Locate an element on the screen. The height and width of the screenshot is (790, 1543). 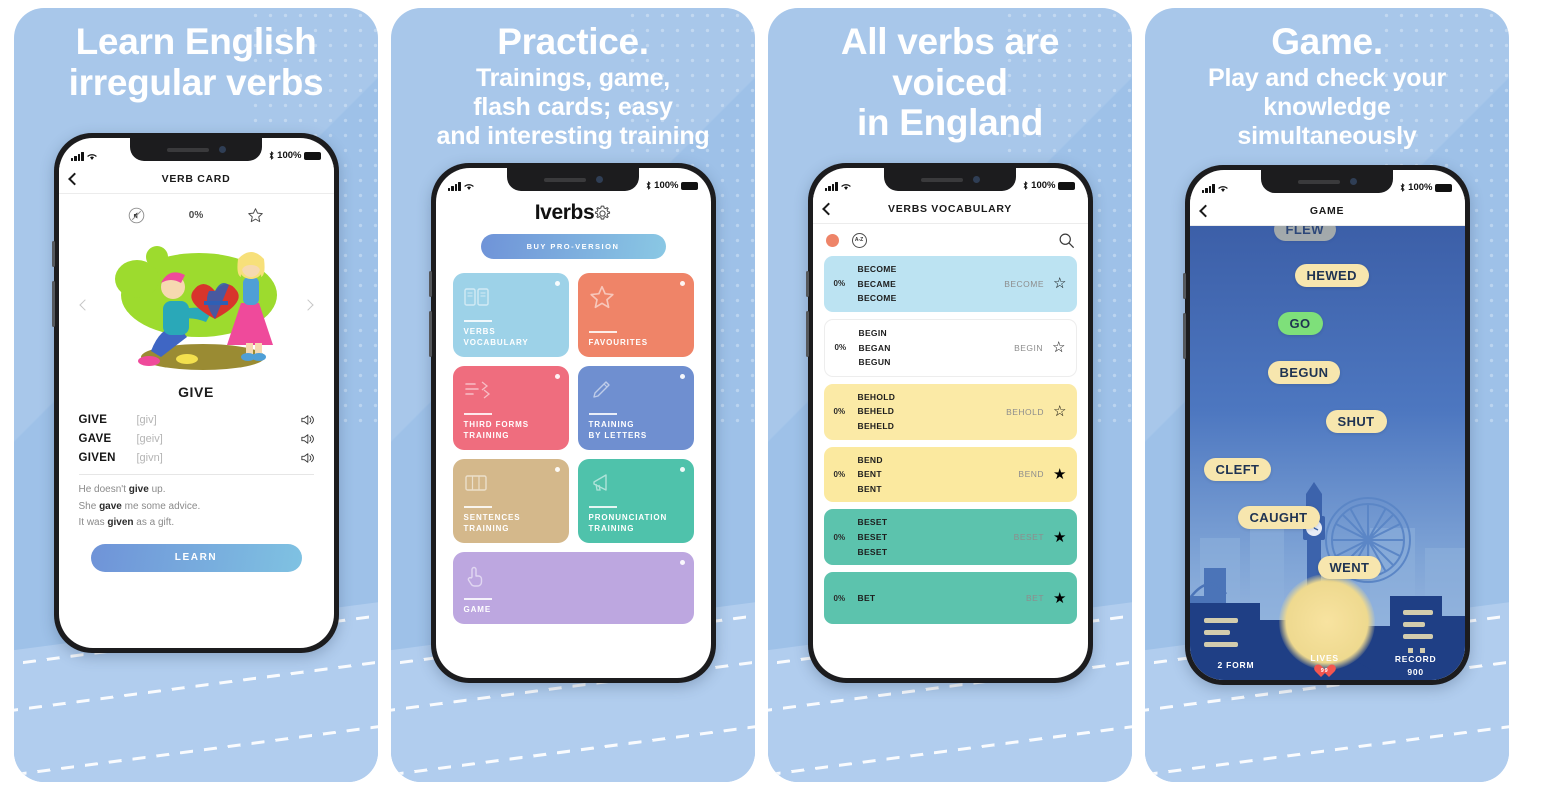
learn-button: LEARN is located at coordinates (196, 557).